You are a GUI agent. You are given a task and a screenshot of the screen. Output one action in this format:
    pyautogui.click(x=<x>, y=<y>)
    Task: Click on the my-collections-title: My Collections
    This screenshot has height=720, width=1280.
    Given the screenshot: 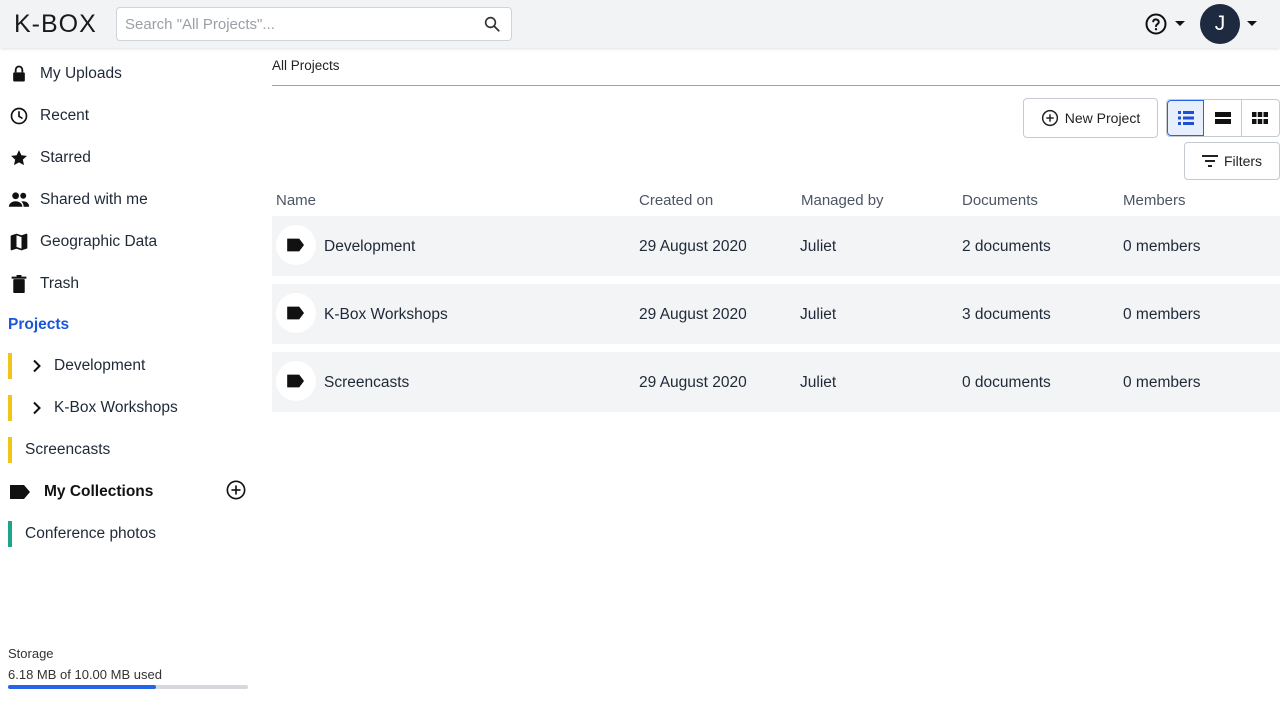 What is the action you would take?
    pyautogui.click(x=128, y=492)
    